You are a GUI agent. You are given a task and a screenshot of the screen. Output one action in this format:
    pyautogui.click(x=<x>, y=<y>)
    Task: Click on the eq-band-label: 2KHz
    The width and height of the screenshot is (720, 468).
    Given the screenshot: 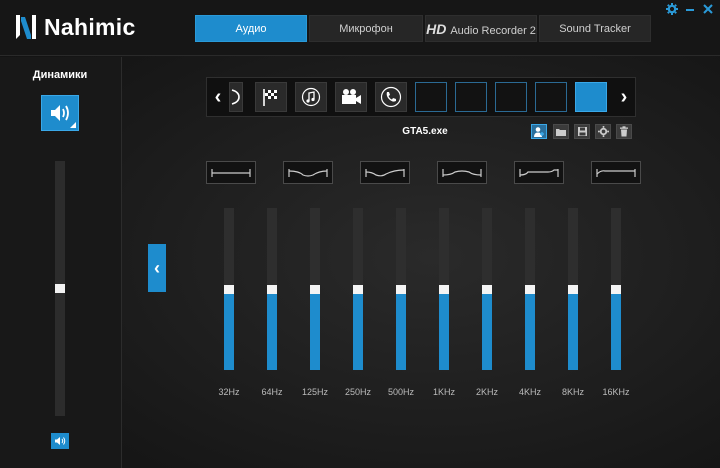 What is the action you would take?
    pyautogui.click(x=486, y=392)
    